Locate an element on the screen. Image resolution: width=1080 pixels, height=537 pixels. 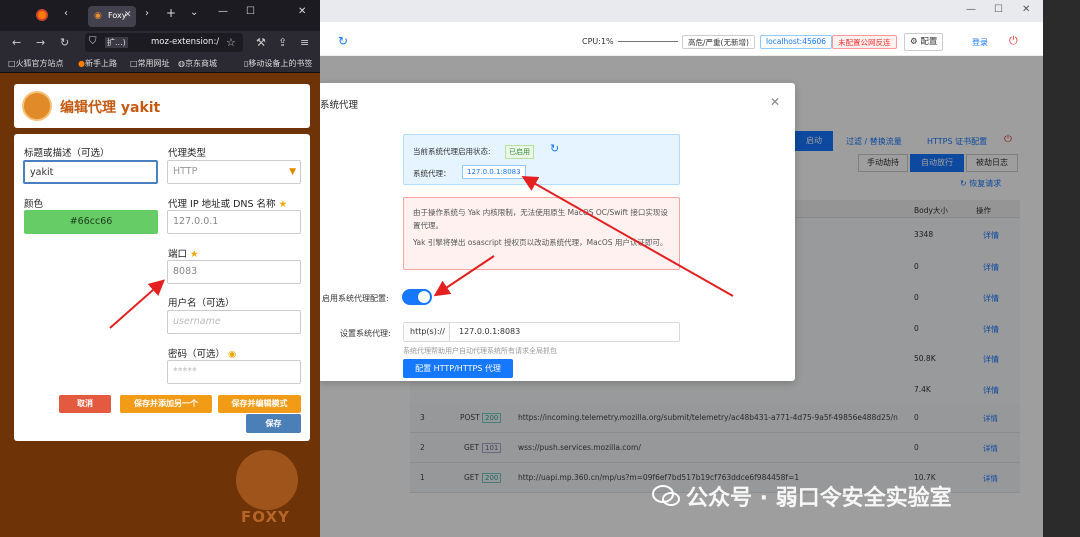
vuln-status: 高危/严重(无新增) is located at coordinates (718, 42).